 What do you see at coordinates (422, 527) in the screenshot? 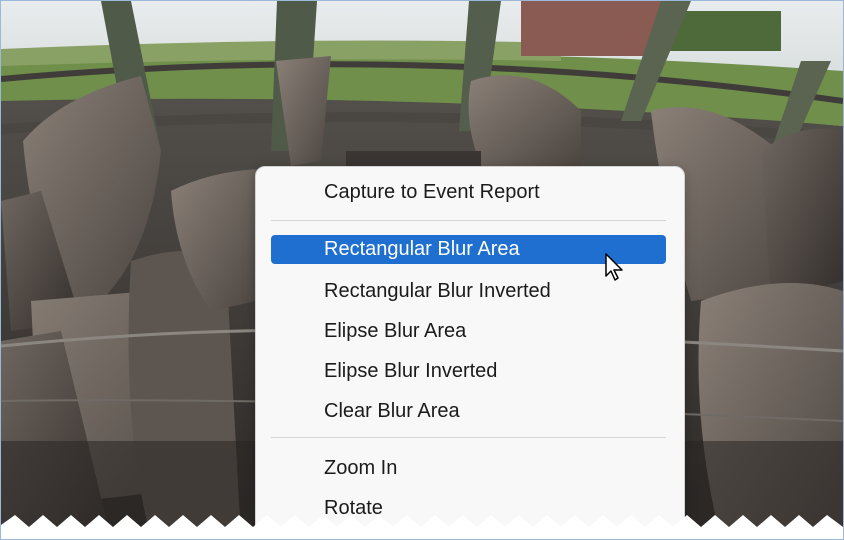
I see `torn-edge` at bounding box center [422, 527].